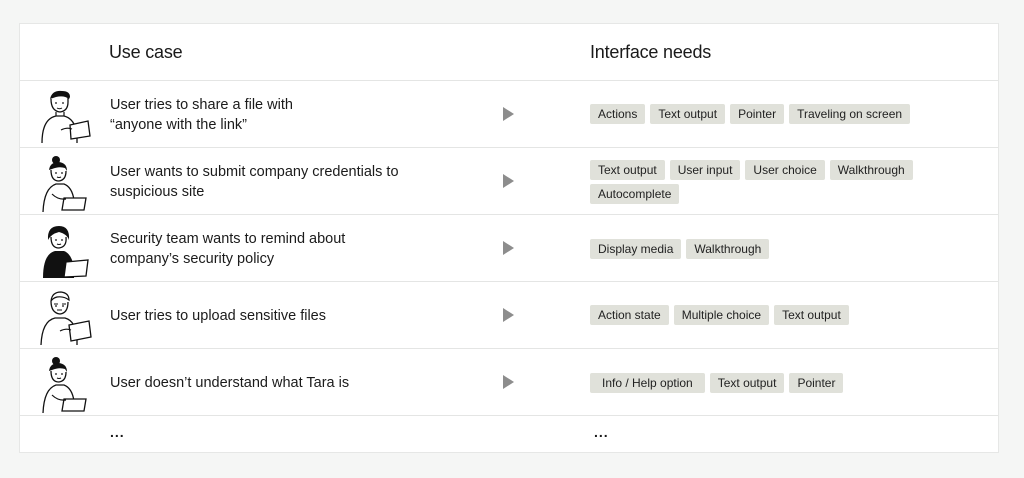  Describe the element at coordinates (66, 252) in the screenshot. I see `woman-dark-outfit-laptop-icon` at that location.